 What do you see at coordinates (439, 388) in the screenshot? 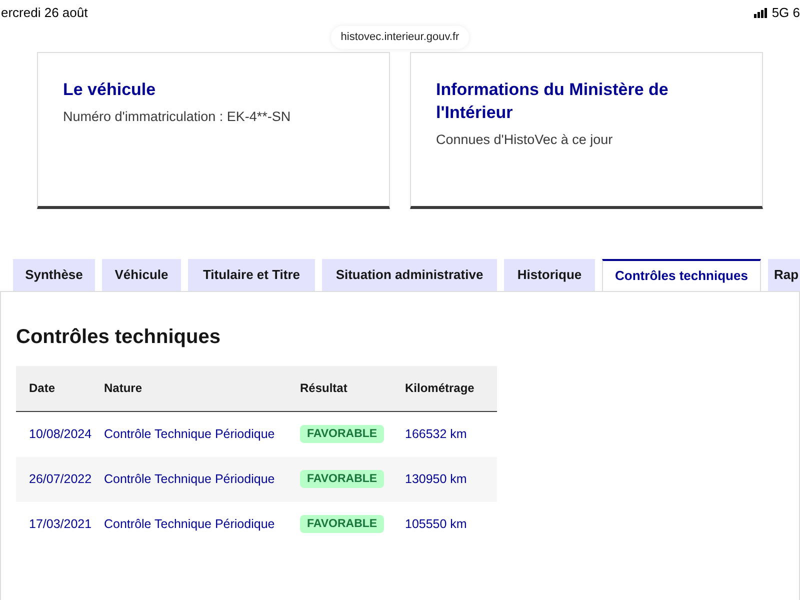
I see `column-header: Kilométrage` at bounding box center [439, 388].